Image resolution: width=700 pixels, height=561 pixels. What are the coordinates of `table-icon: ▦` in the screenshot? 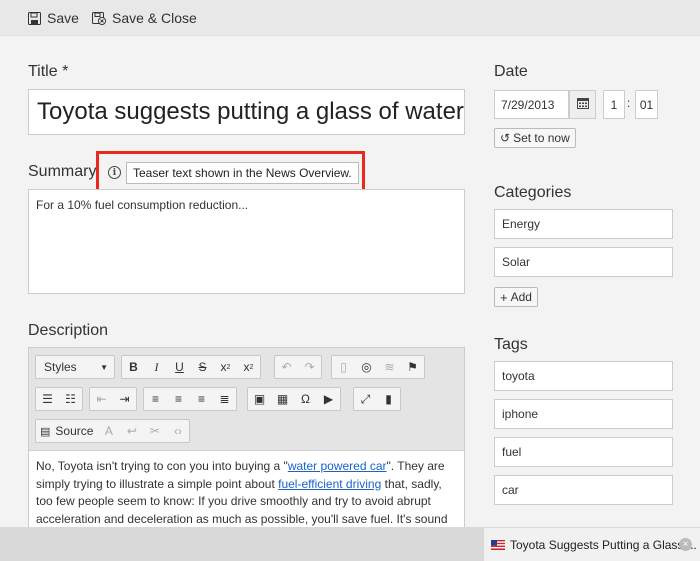 It's located at (282, 399).